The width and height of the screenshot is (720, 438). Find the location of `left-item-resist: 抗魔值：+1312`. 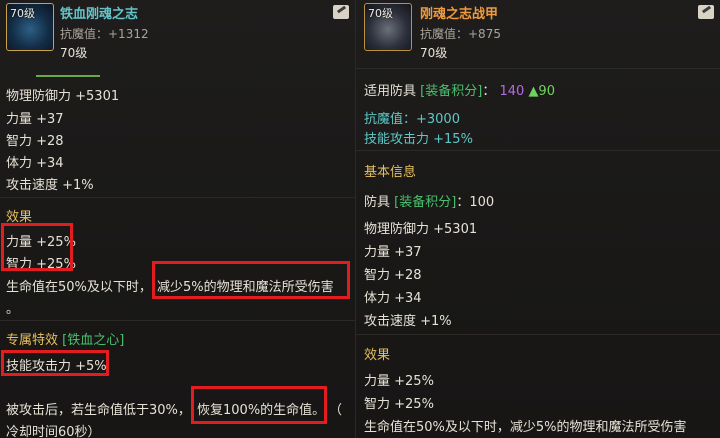

left-item-resist: 抗魔值：+1312 is located at coordinates (104, 34).